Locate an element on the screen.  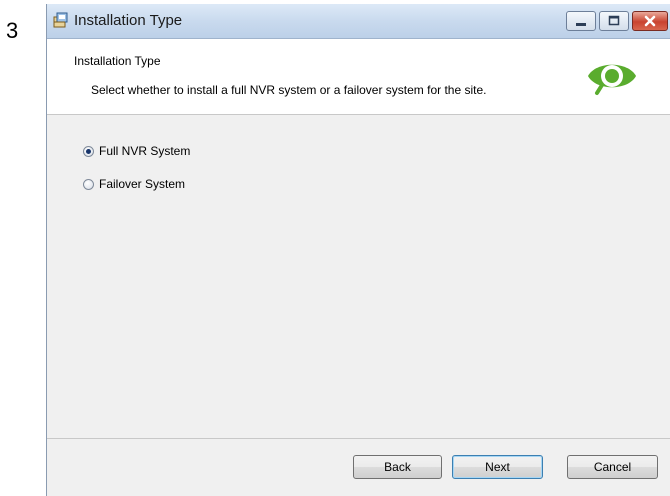
radio-selected-dot is located at coordinates (88, 151).